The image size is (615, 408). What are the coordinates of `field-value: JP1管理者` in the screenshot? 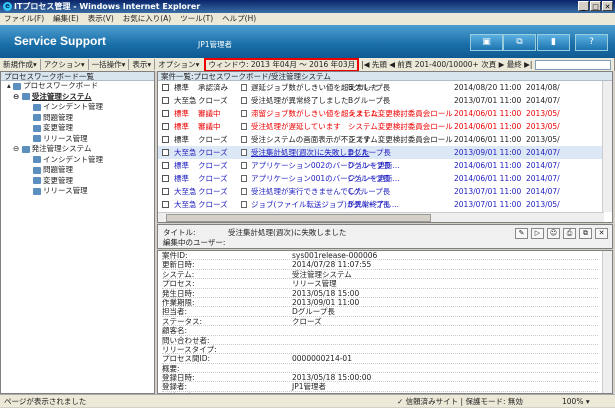 It's located at (309, 387).